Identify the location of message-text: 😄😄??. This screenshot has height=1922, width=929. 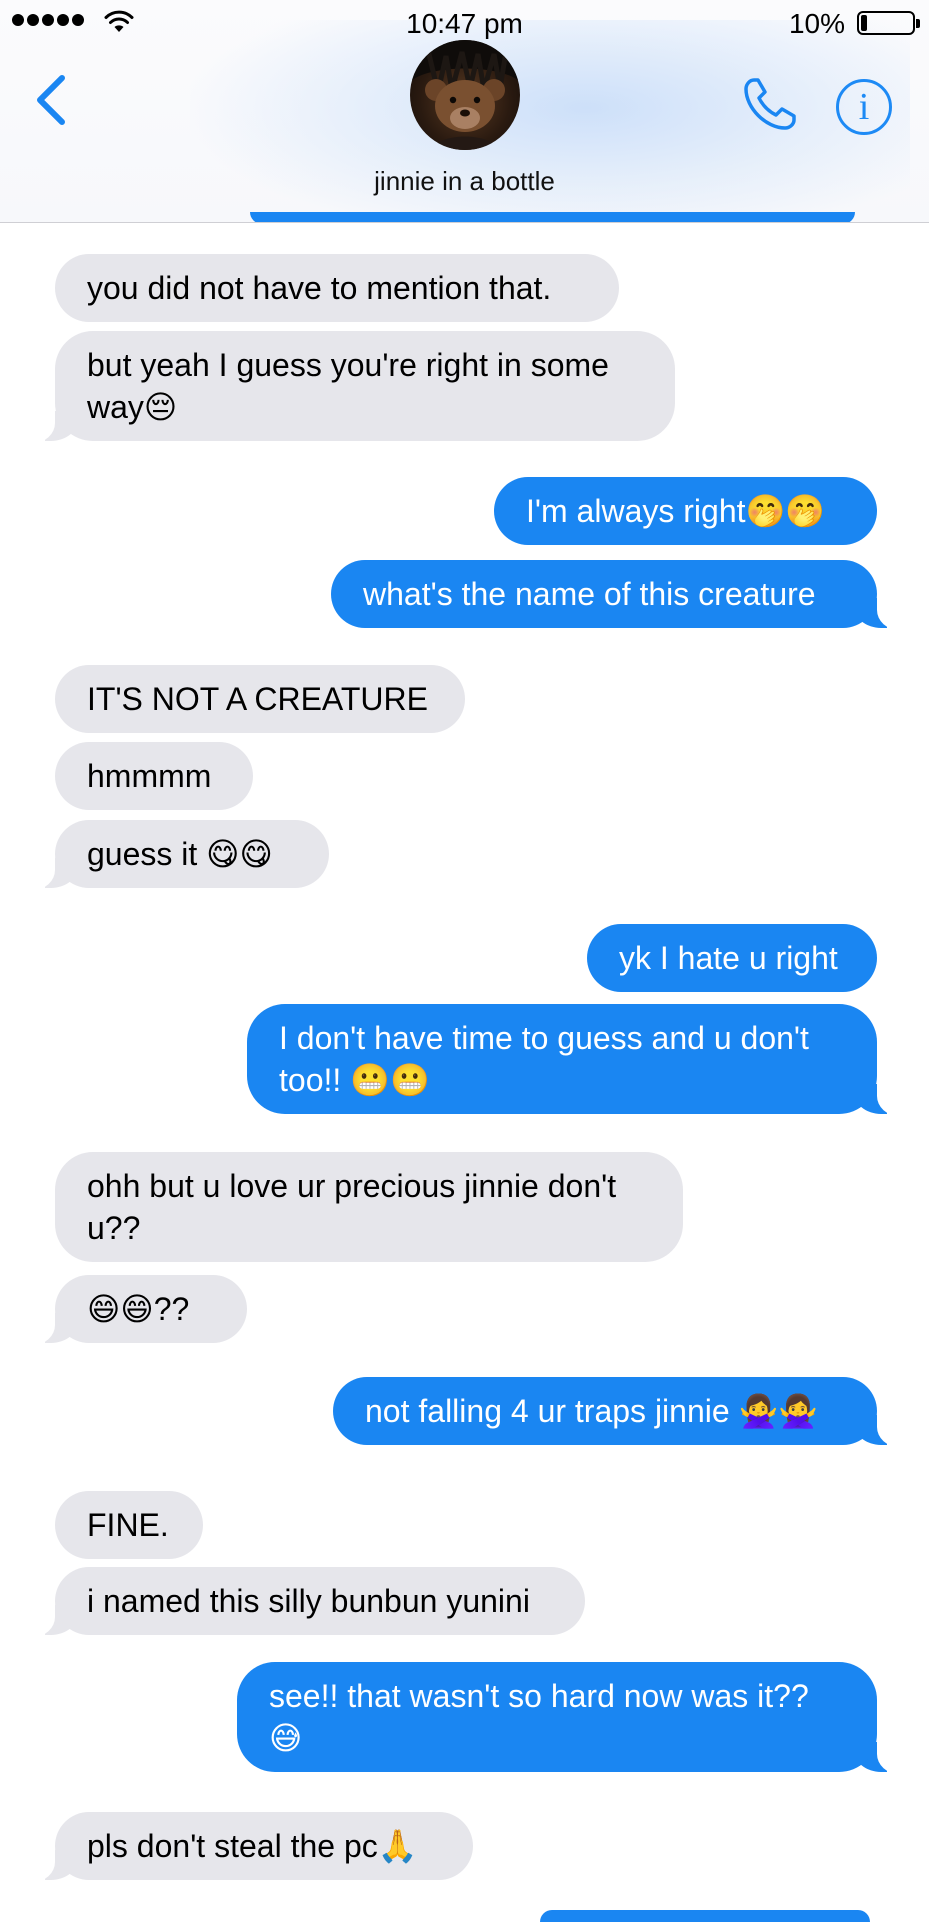
(138, 1309).